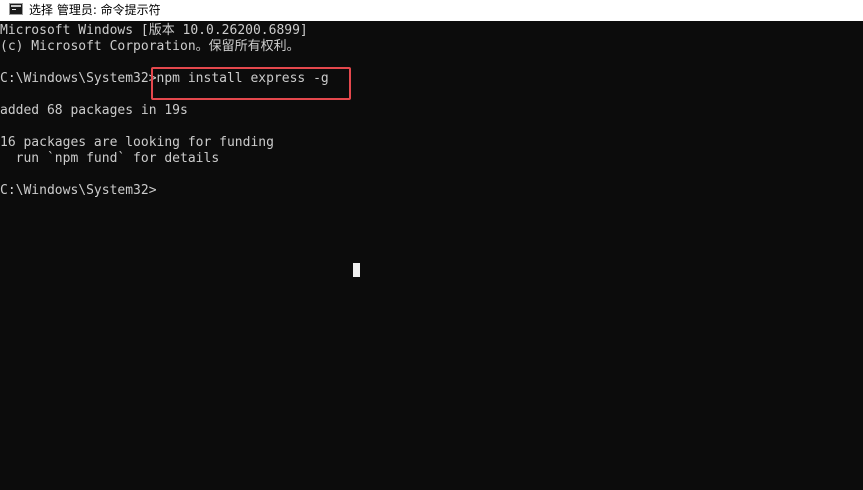  Describe the element at coordinates (150, 46) in the screenshot. I see `console-line-copyright: (c) Microsoft Corporation。保留所有权利。` at that location.